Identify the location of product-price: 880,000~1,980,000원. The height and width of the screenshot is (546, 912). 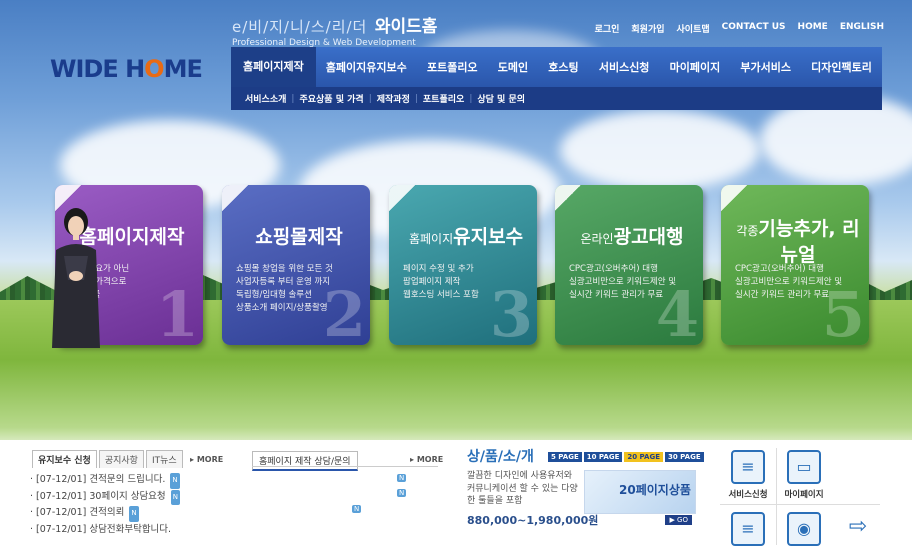
(533, 520).